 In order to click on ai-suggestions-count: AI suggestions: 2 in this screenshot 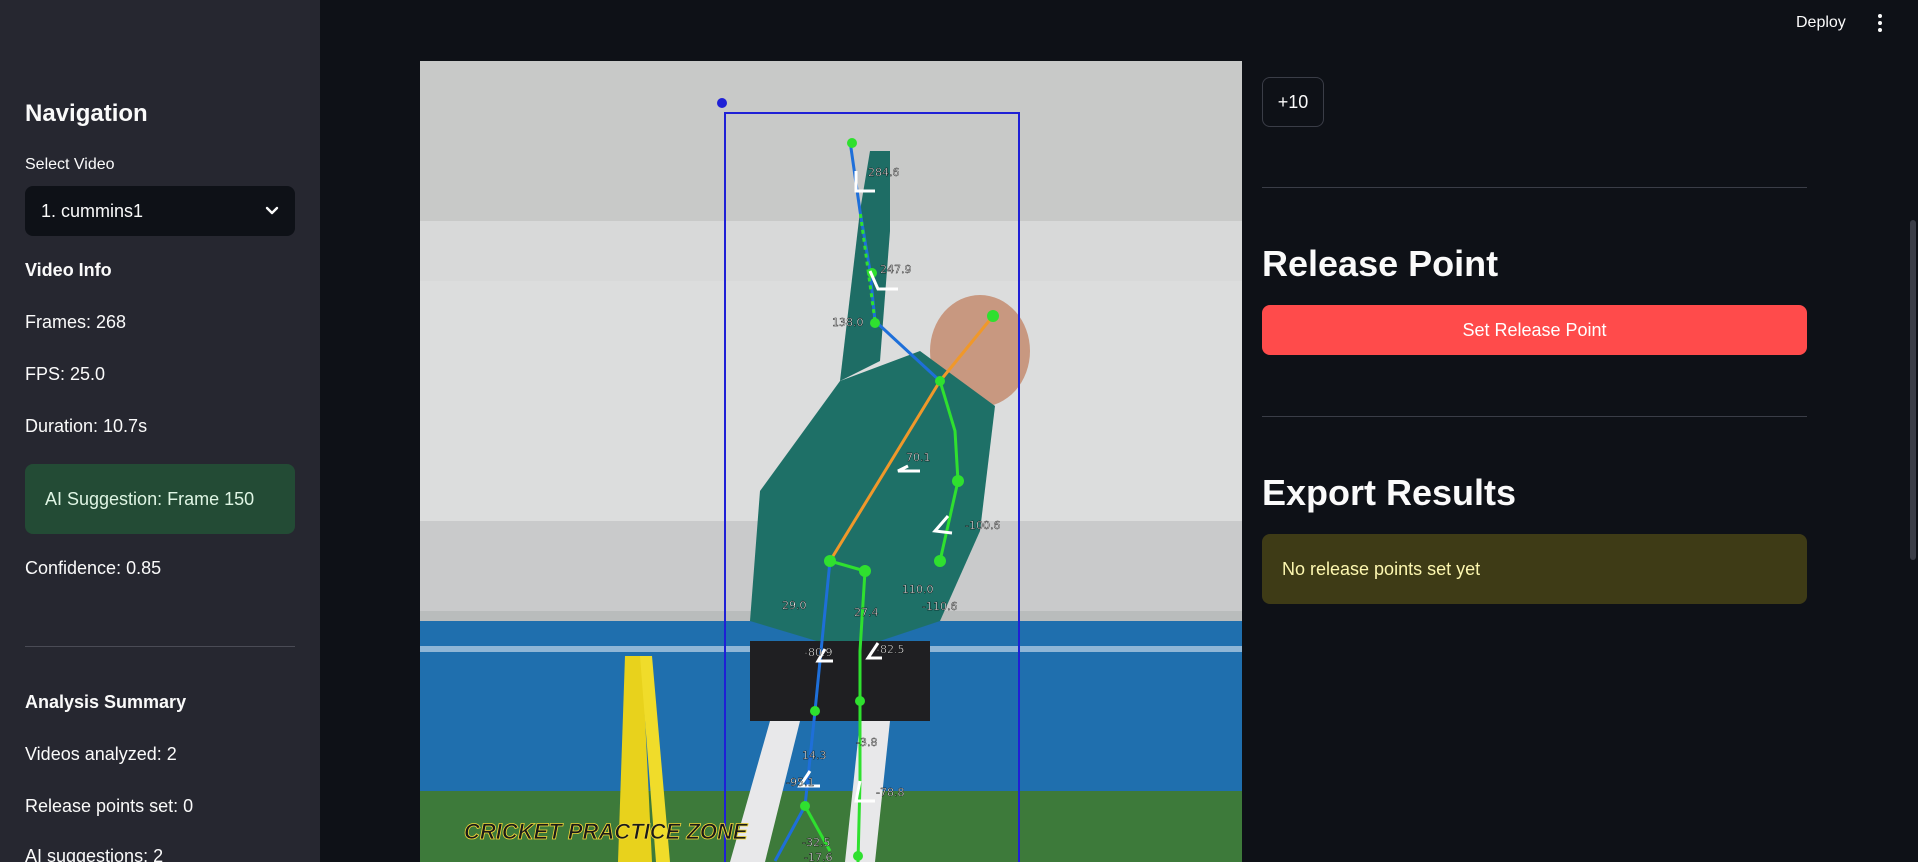, I will do `click(94, 854)`.